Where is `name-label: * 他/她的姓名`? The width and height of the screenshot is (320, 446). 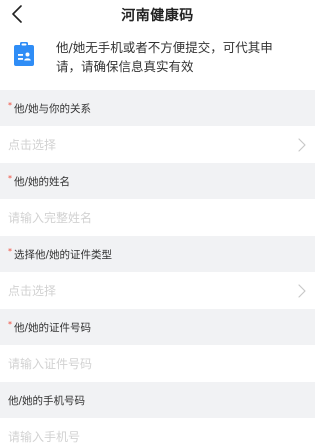
name-label: * 他/她的姓名 is located at coordinates (157, 181).